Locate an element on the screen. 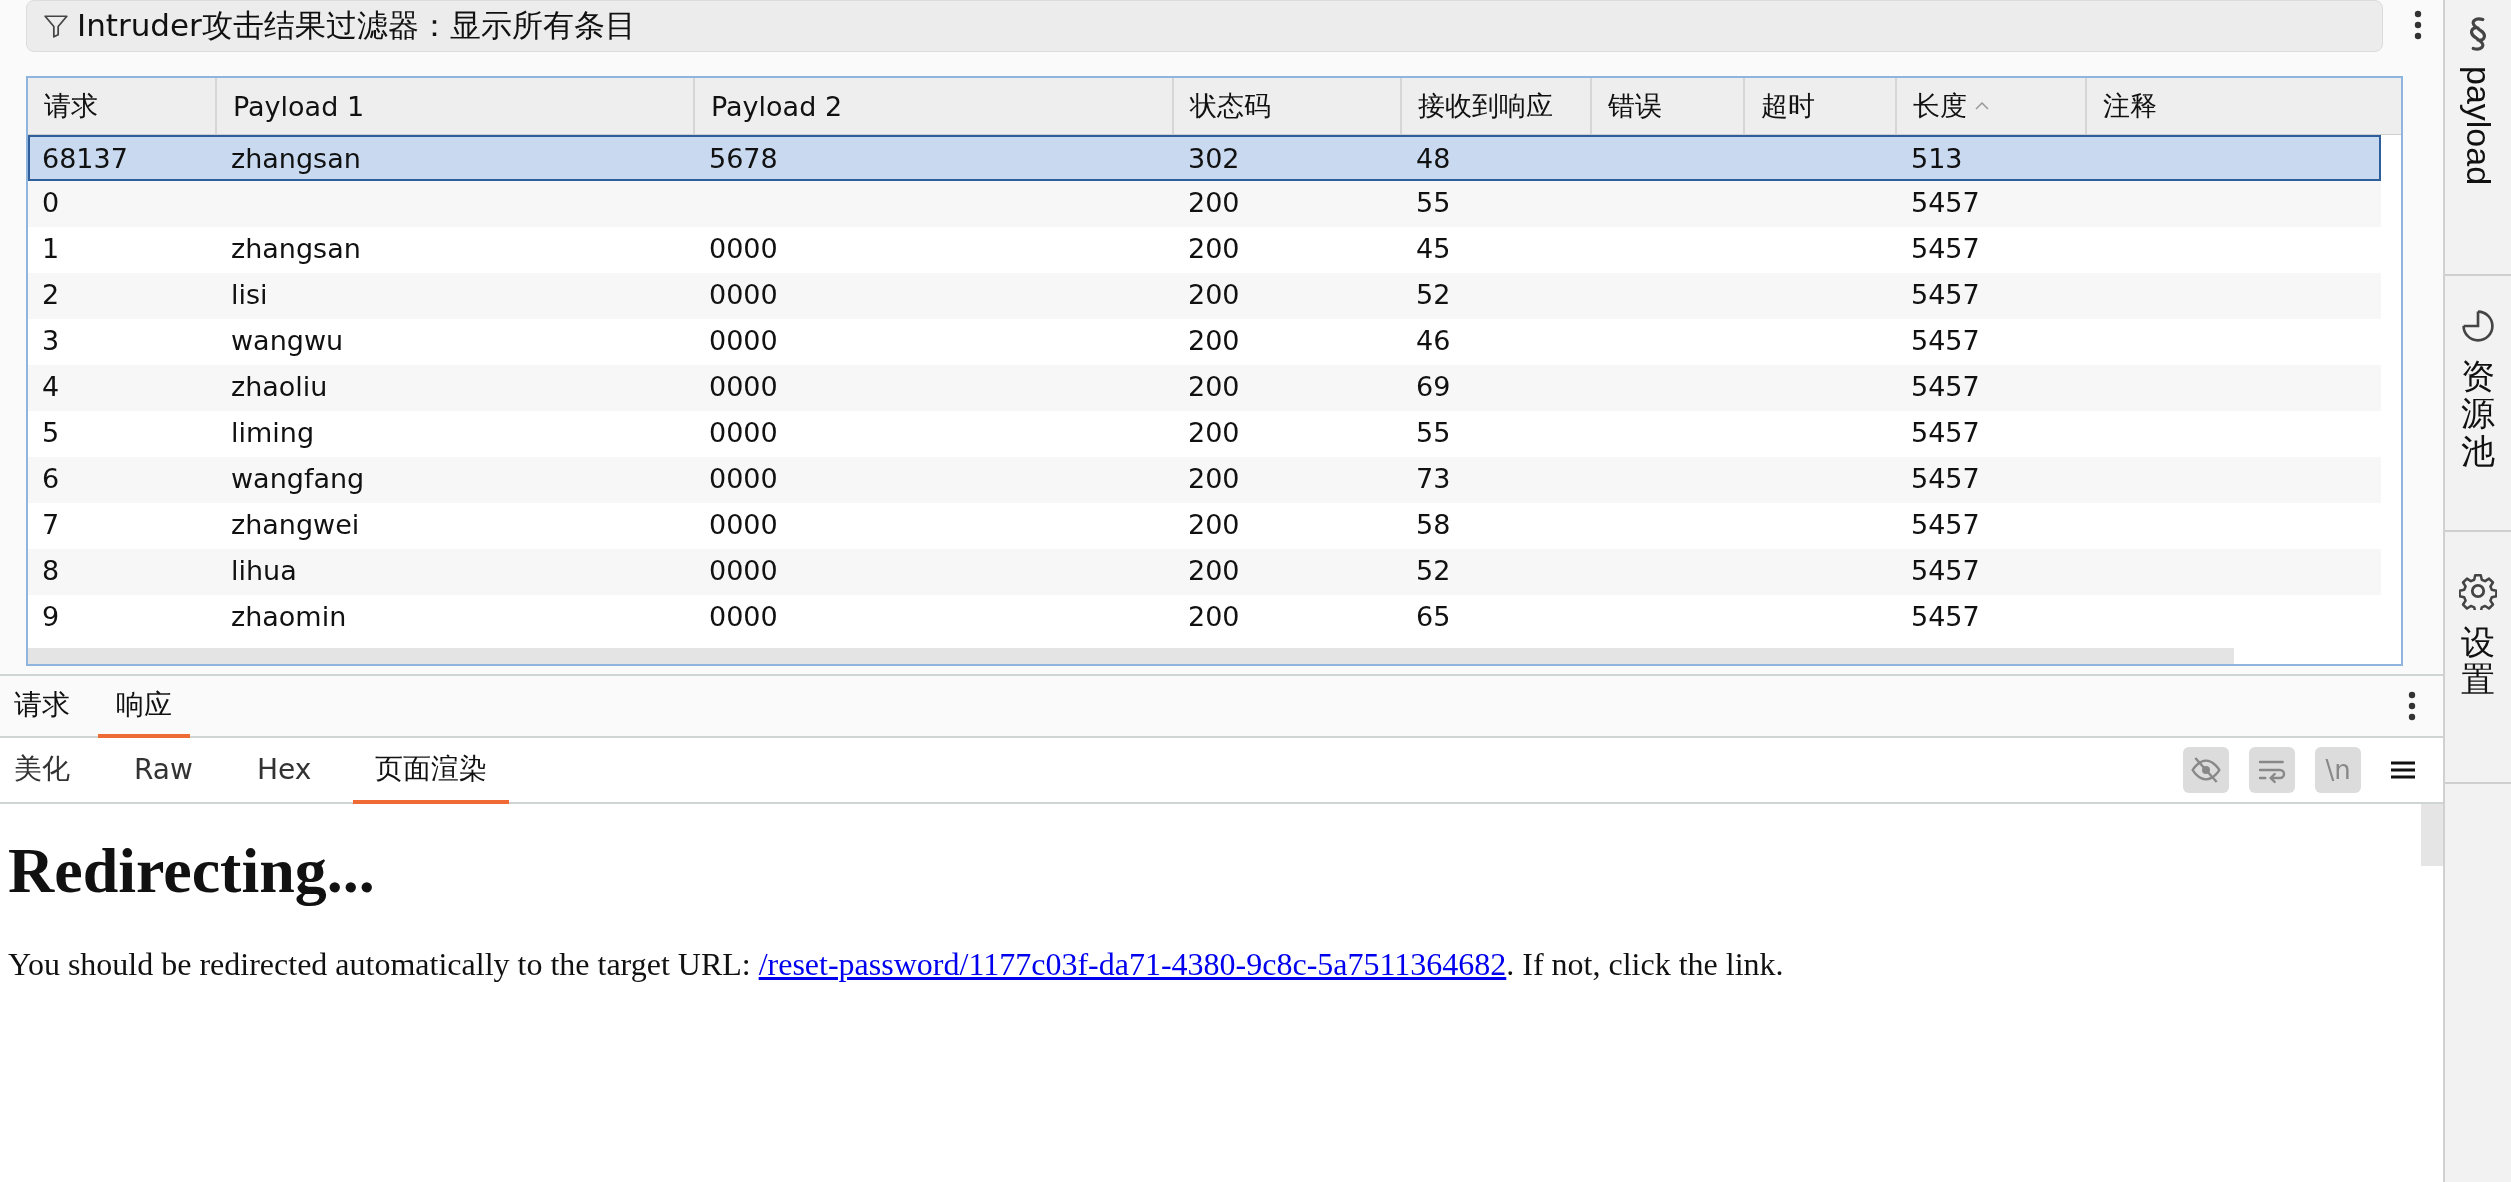  view-tab: Raw is located at coordinates (163, 771).